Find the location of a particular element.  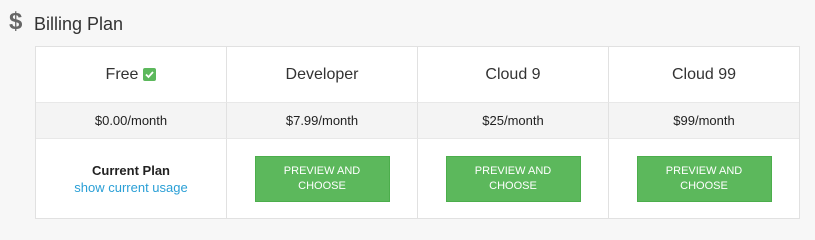

section-title: Billing Plan is located at coordinates (79, 24).